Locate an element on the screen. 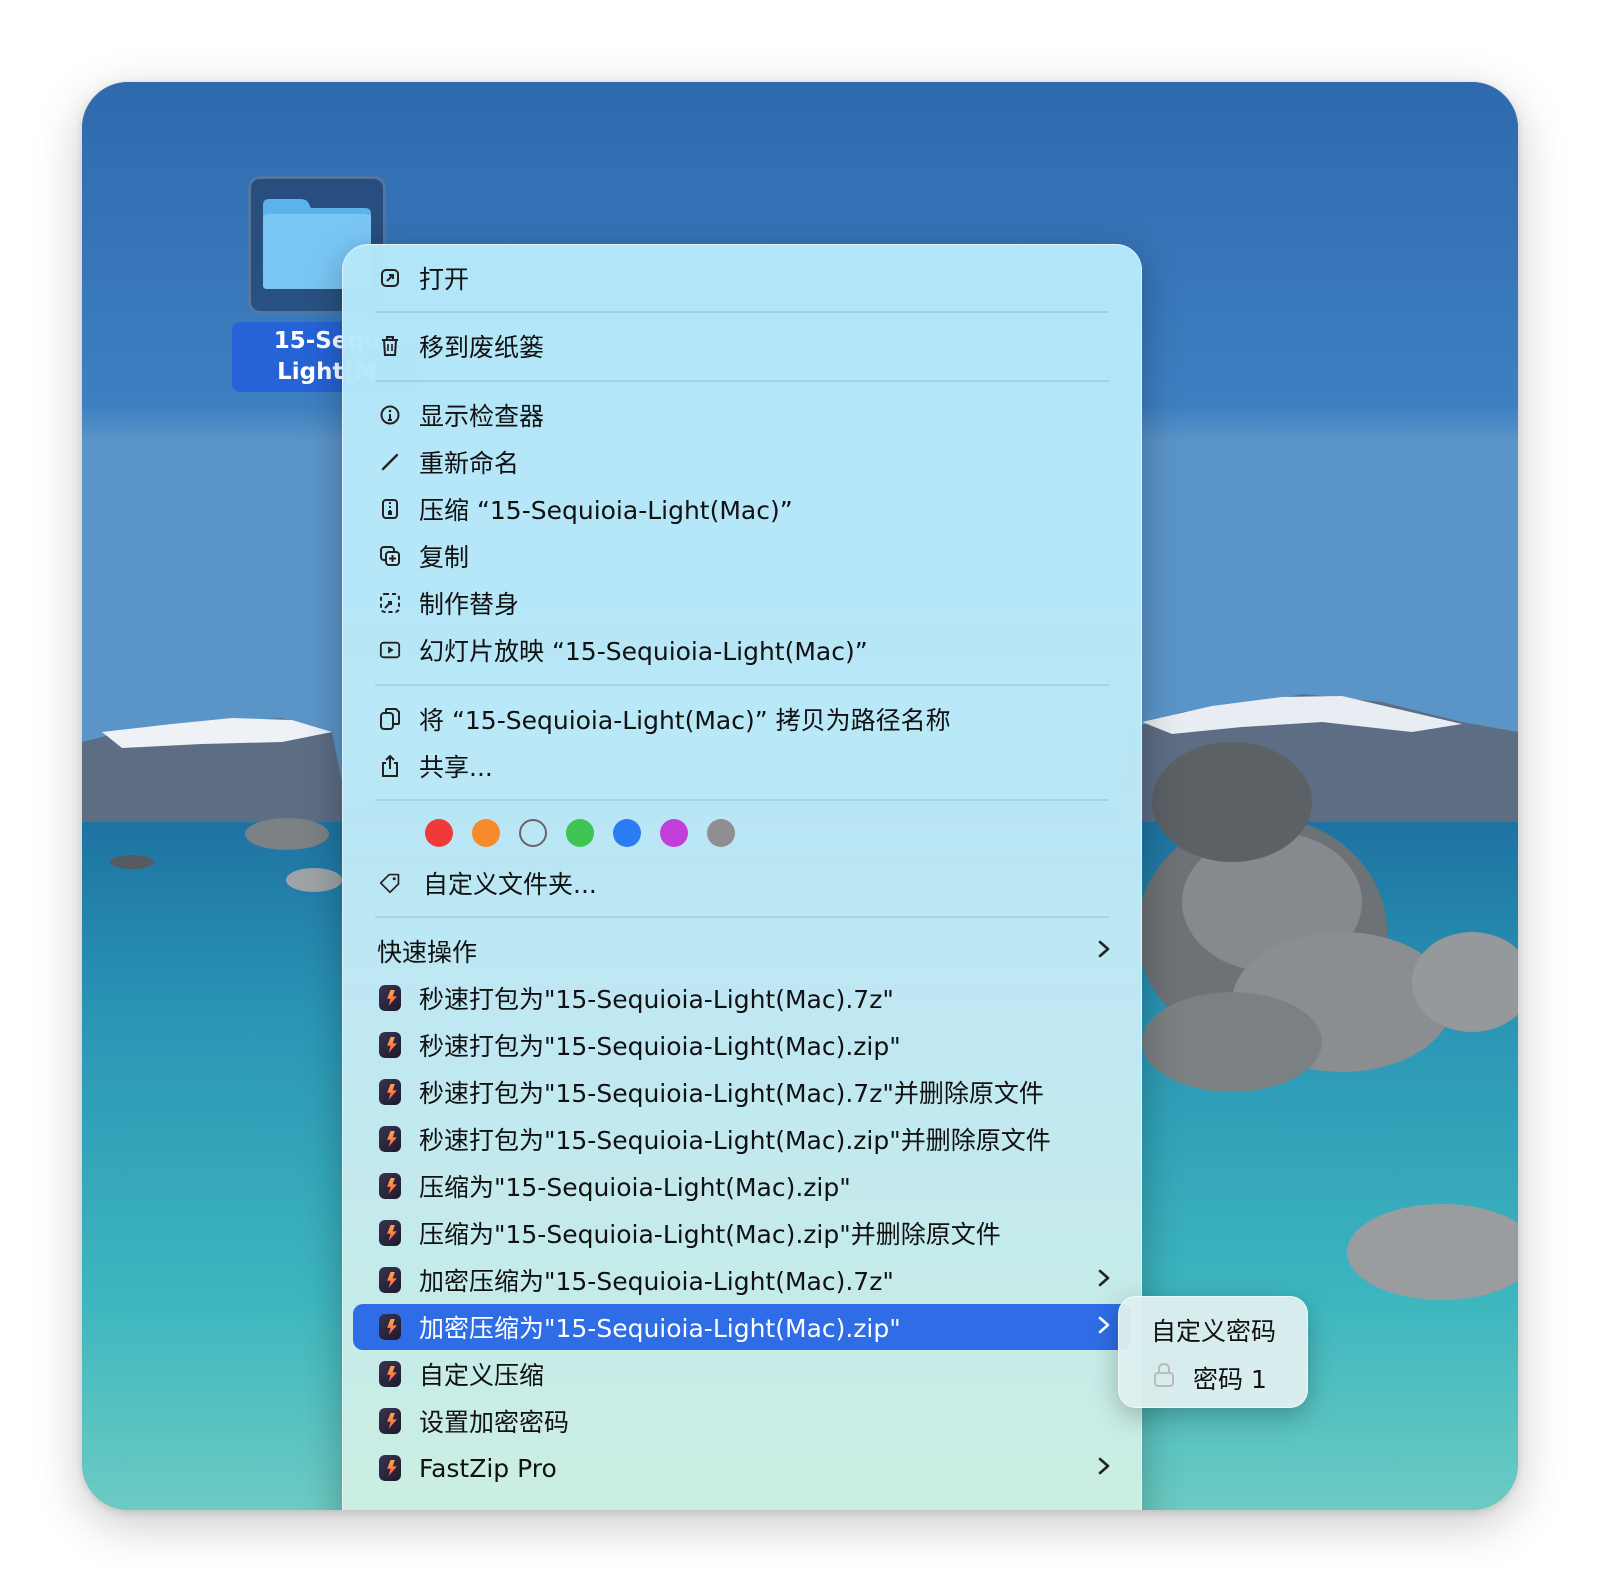 The image size is (1600, 1592). alias-icon is located at coordinates (390, 603).